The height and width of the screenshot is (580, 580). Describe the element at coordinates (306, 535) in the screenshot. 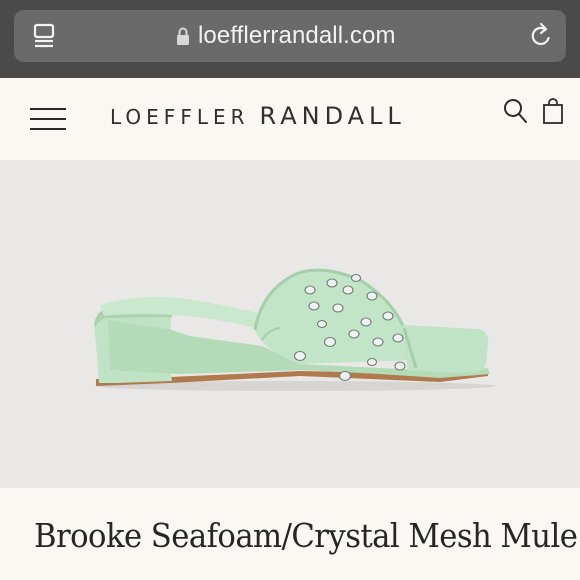

I see `product-title: Brooke Seafoam/Crystal Mesh Mule` at that location.